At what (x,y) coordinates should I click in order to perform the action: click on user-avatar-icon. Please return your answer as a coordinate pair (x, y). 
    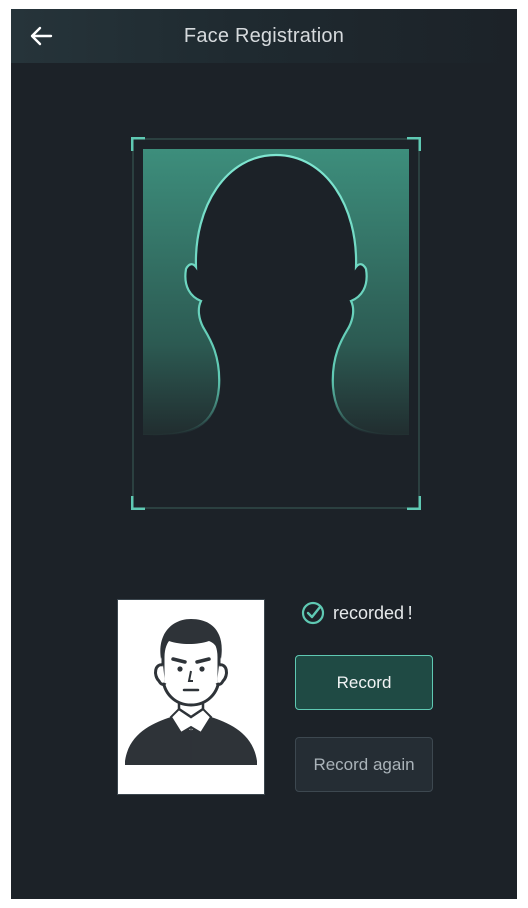
    Looking at the image, I should click on (191, 692).